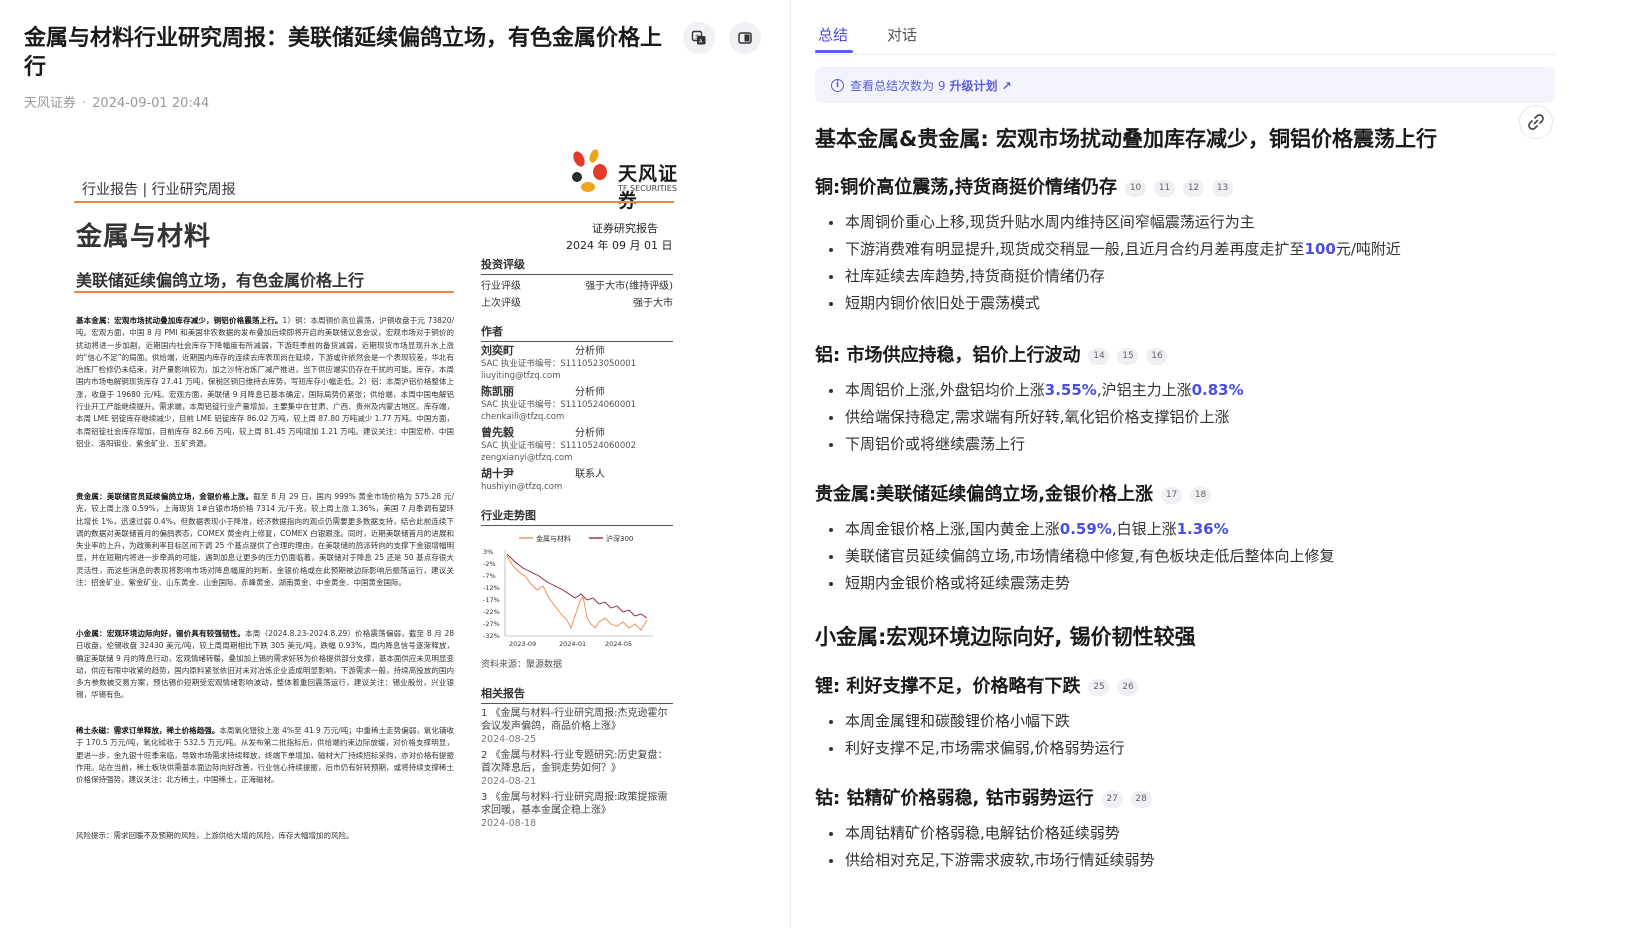 The height and width of the screenshot is (928, 1633). What do you see at coordinates (577, 586) in the screenshot?
I see `trend-line-hs300` at bounding box center [577, 586].